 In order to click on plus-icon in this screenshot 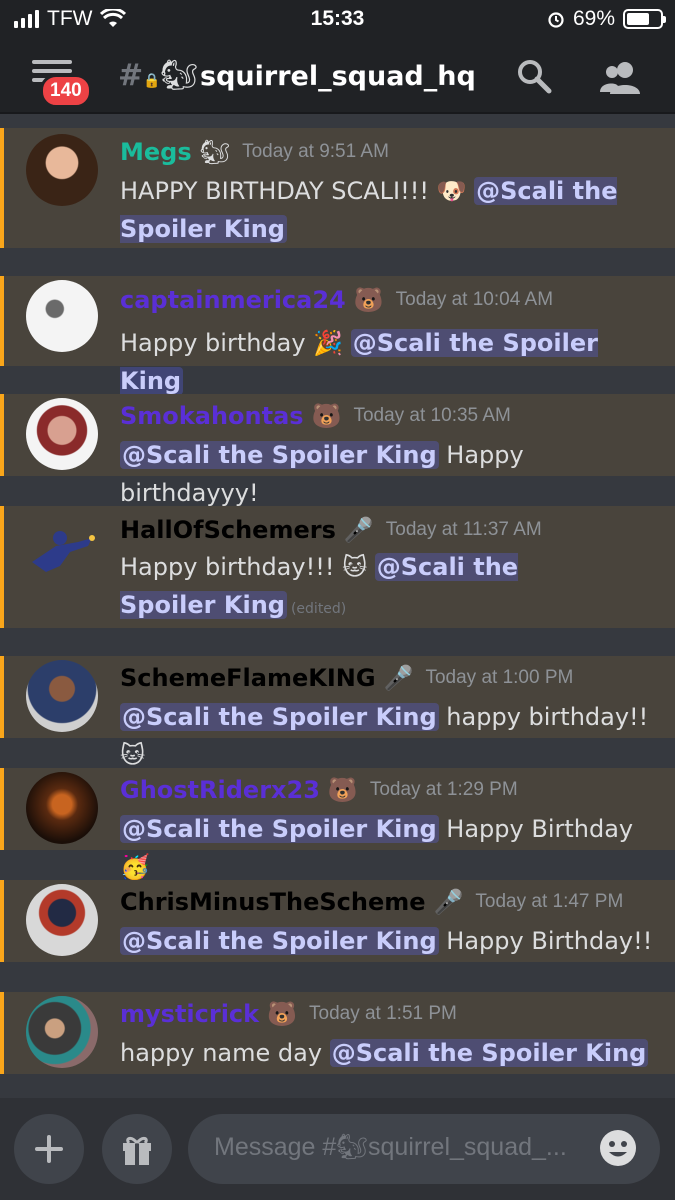, I will do `click(49, 1149)`.